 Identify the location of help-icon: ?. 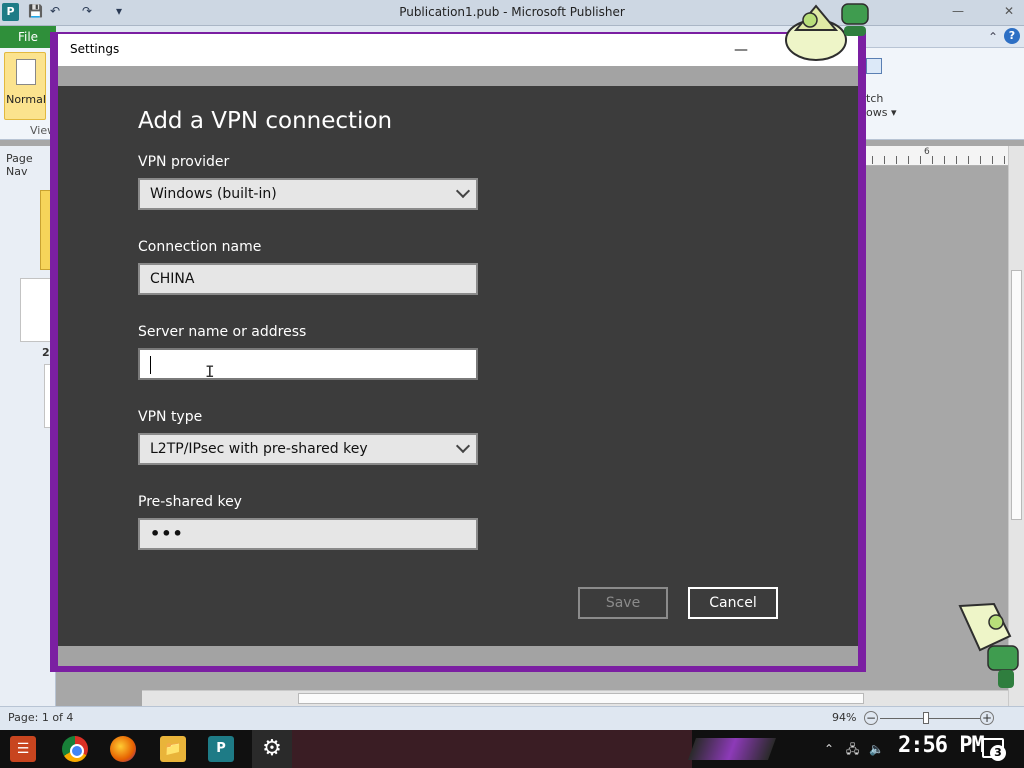
(1012, 36).